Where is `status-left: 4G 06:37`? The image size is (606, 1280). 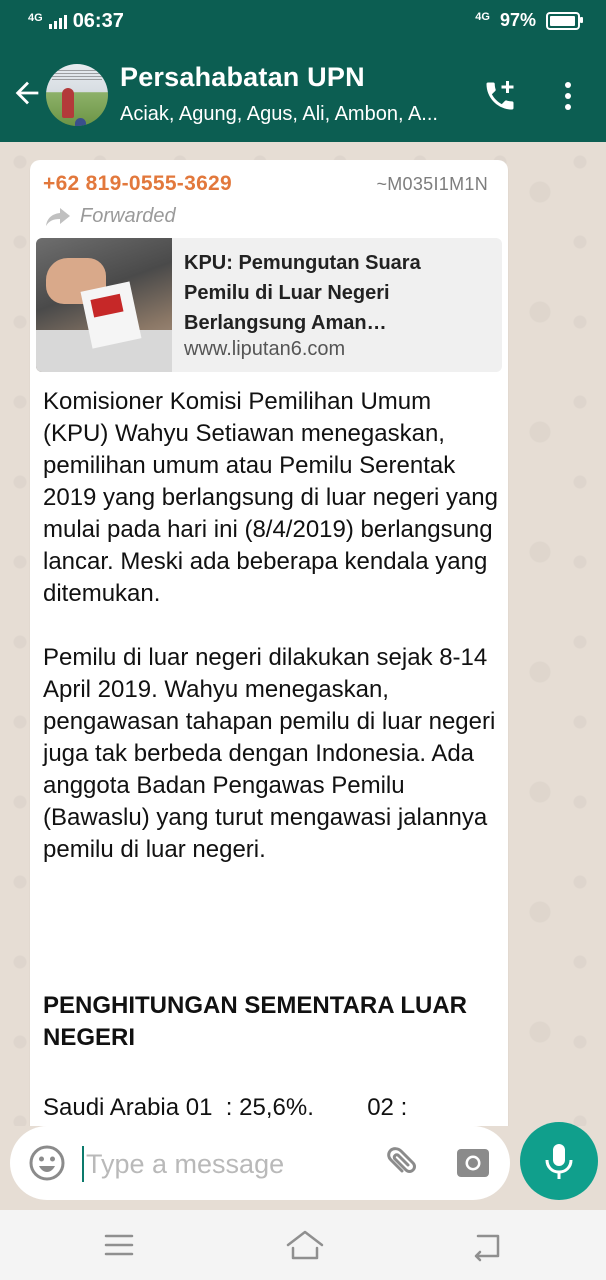
status-left: 4G 06:37 is located at coordinates (76, 21).